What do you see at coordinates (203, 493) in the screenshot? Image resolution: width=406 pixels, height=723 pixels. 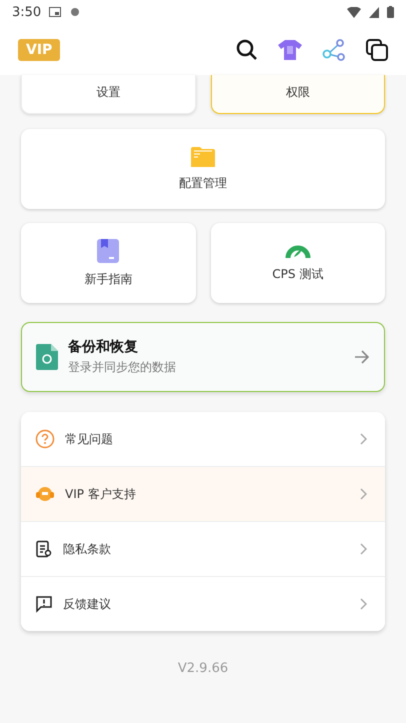 I see `menu-item: VIP 客户支持` at bounding box center [203, 493].